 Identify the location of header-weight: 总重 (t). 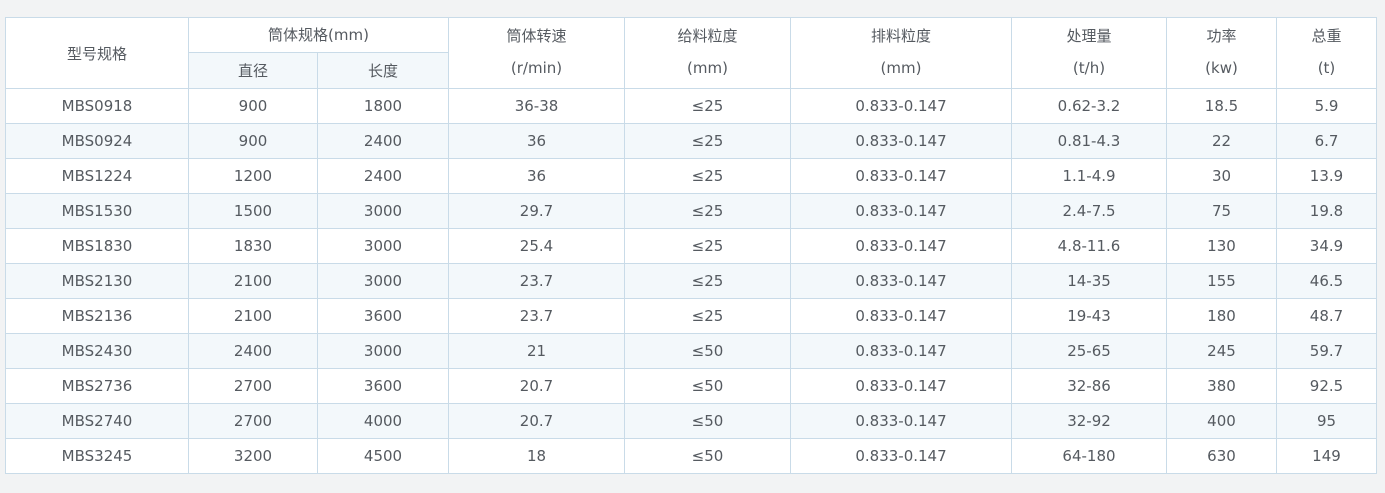
(1326, 53).